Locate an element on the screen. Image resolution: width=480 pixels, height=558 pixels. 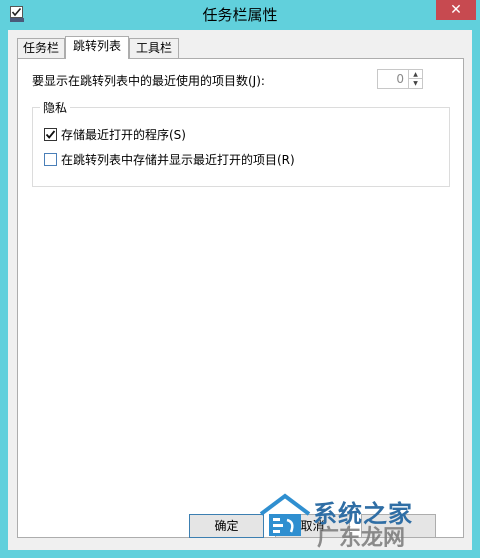
stepper-up-icon: ▲ is located at coordinates (415, 74).